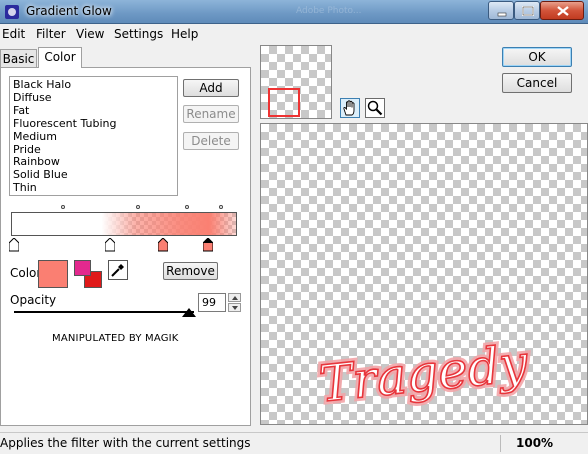  Describe the element at coordinates (95, 124) in the screenshot. I see `list-item: Fluorescent Tubing` at that location.